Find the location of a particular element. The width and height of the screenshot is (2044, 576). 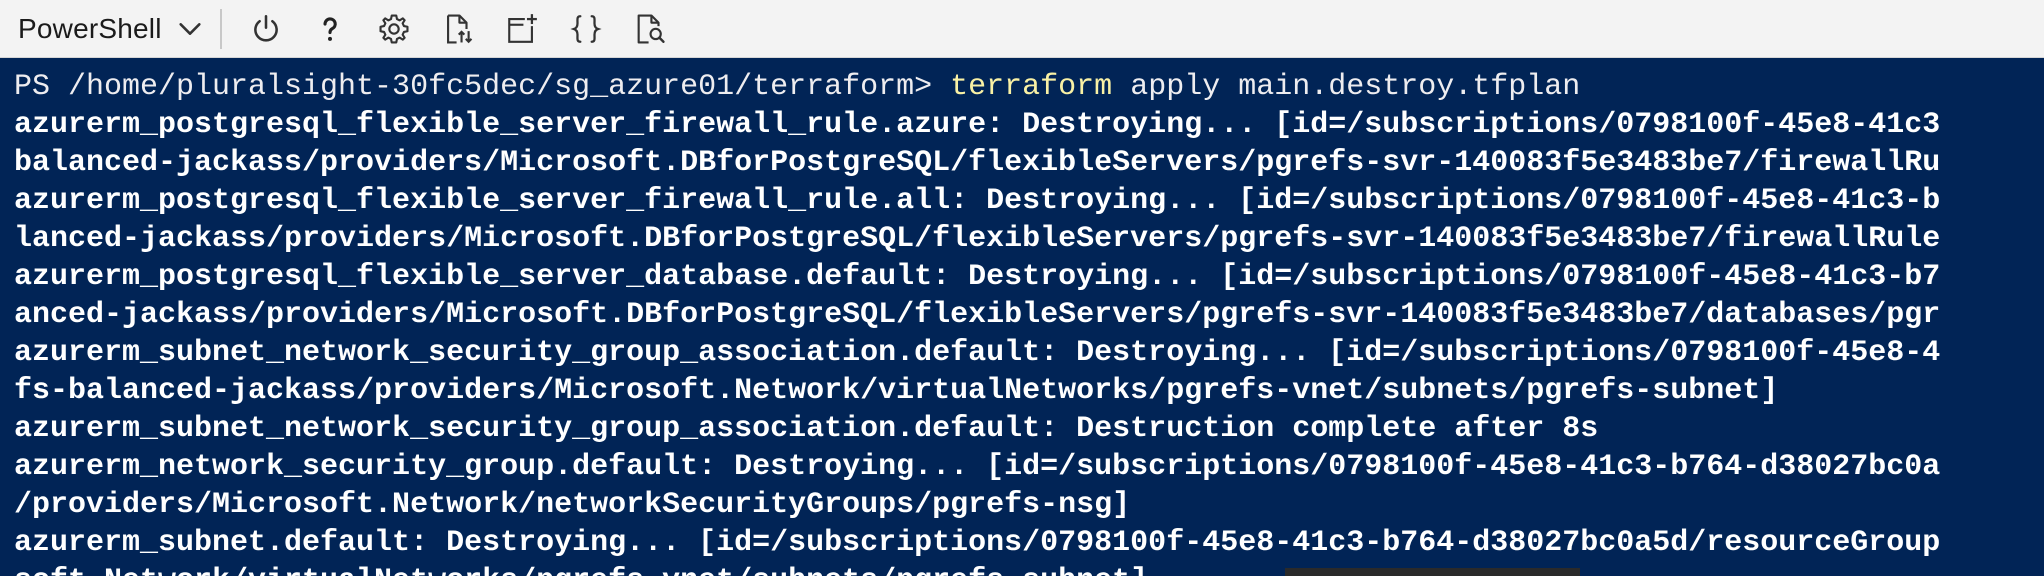

restart-button is located at coordinates (266, 29).